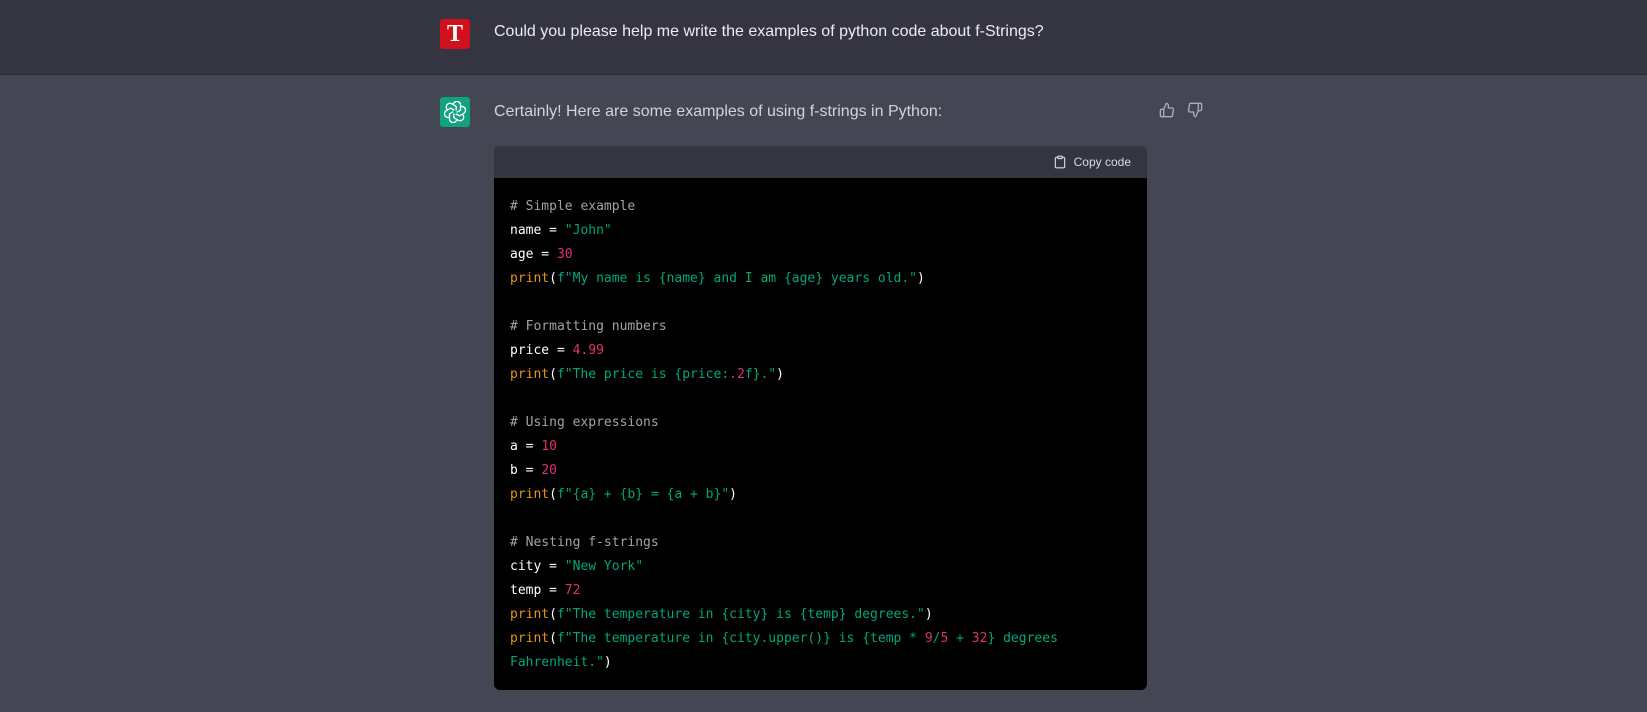 Image resolution: width=1647 pixels, height=712 pixels. Describe the element at coordinates (820, 423) in the screenshot. I see `code-line: # Using expressions` at that location.